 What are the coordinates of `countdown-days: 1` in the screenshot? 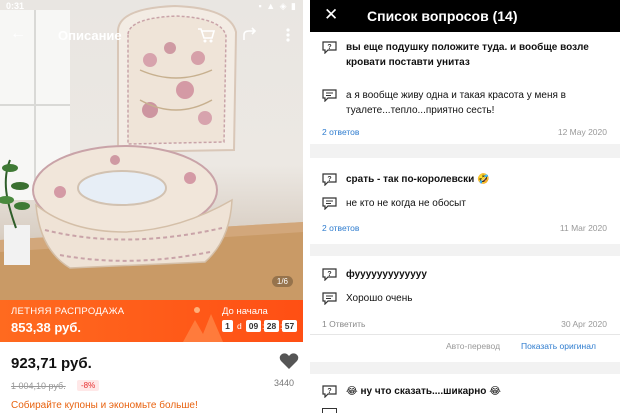 It's located at (227, 326).